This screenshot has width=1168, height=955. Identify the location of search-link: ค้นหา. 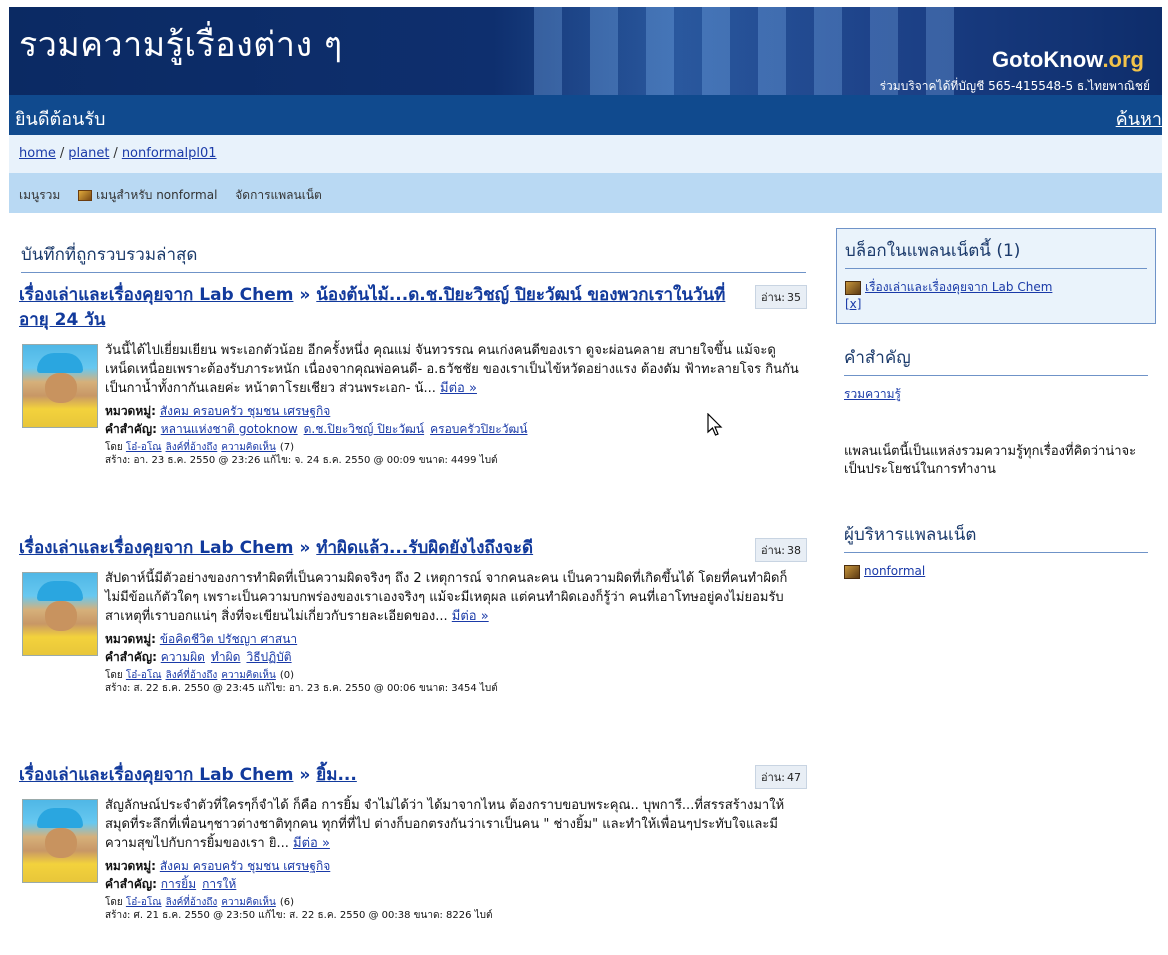
(1139, 118).